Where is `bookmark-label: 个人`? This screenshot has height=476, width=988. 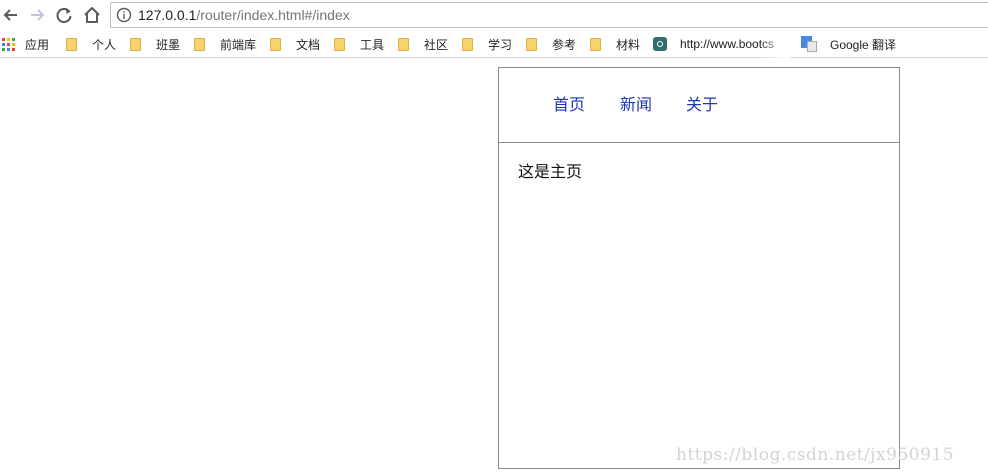
bookmark-label: 个人 is located at coordinates (104, 44).